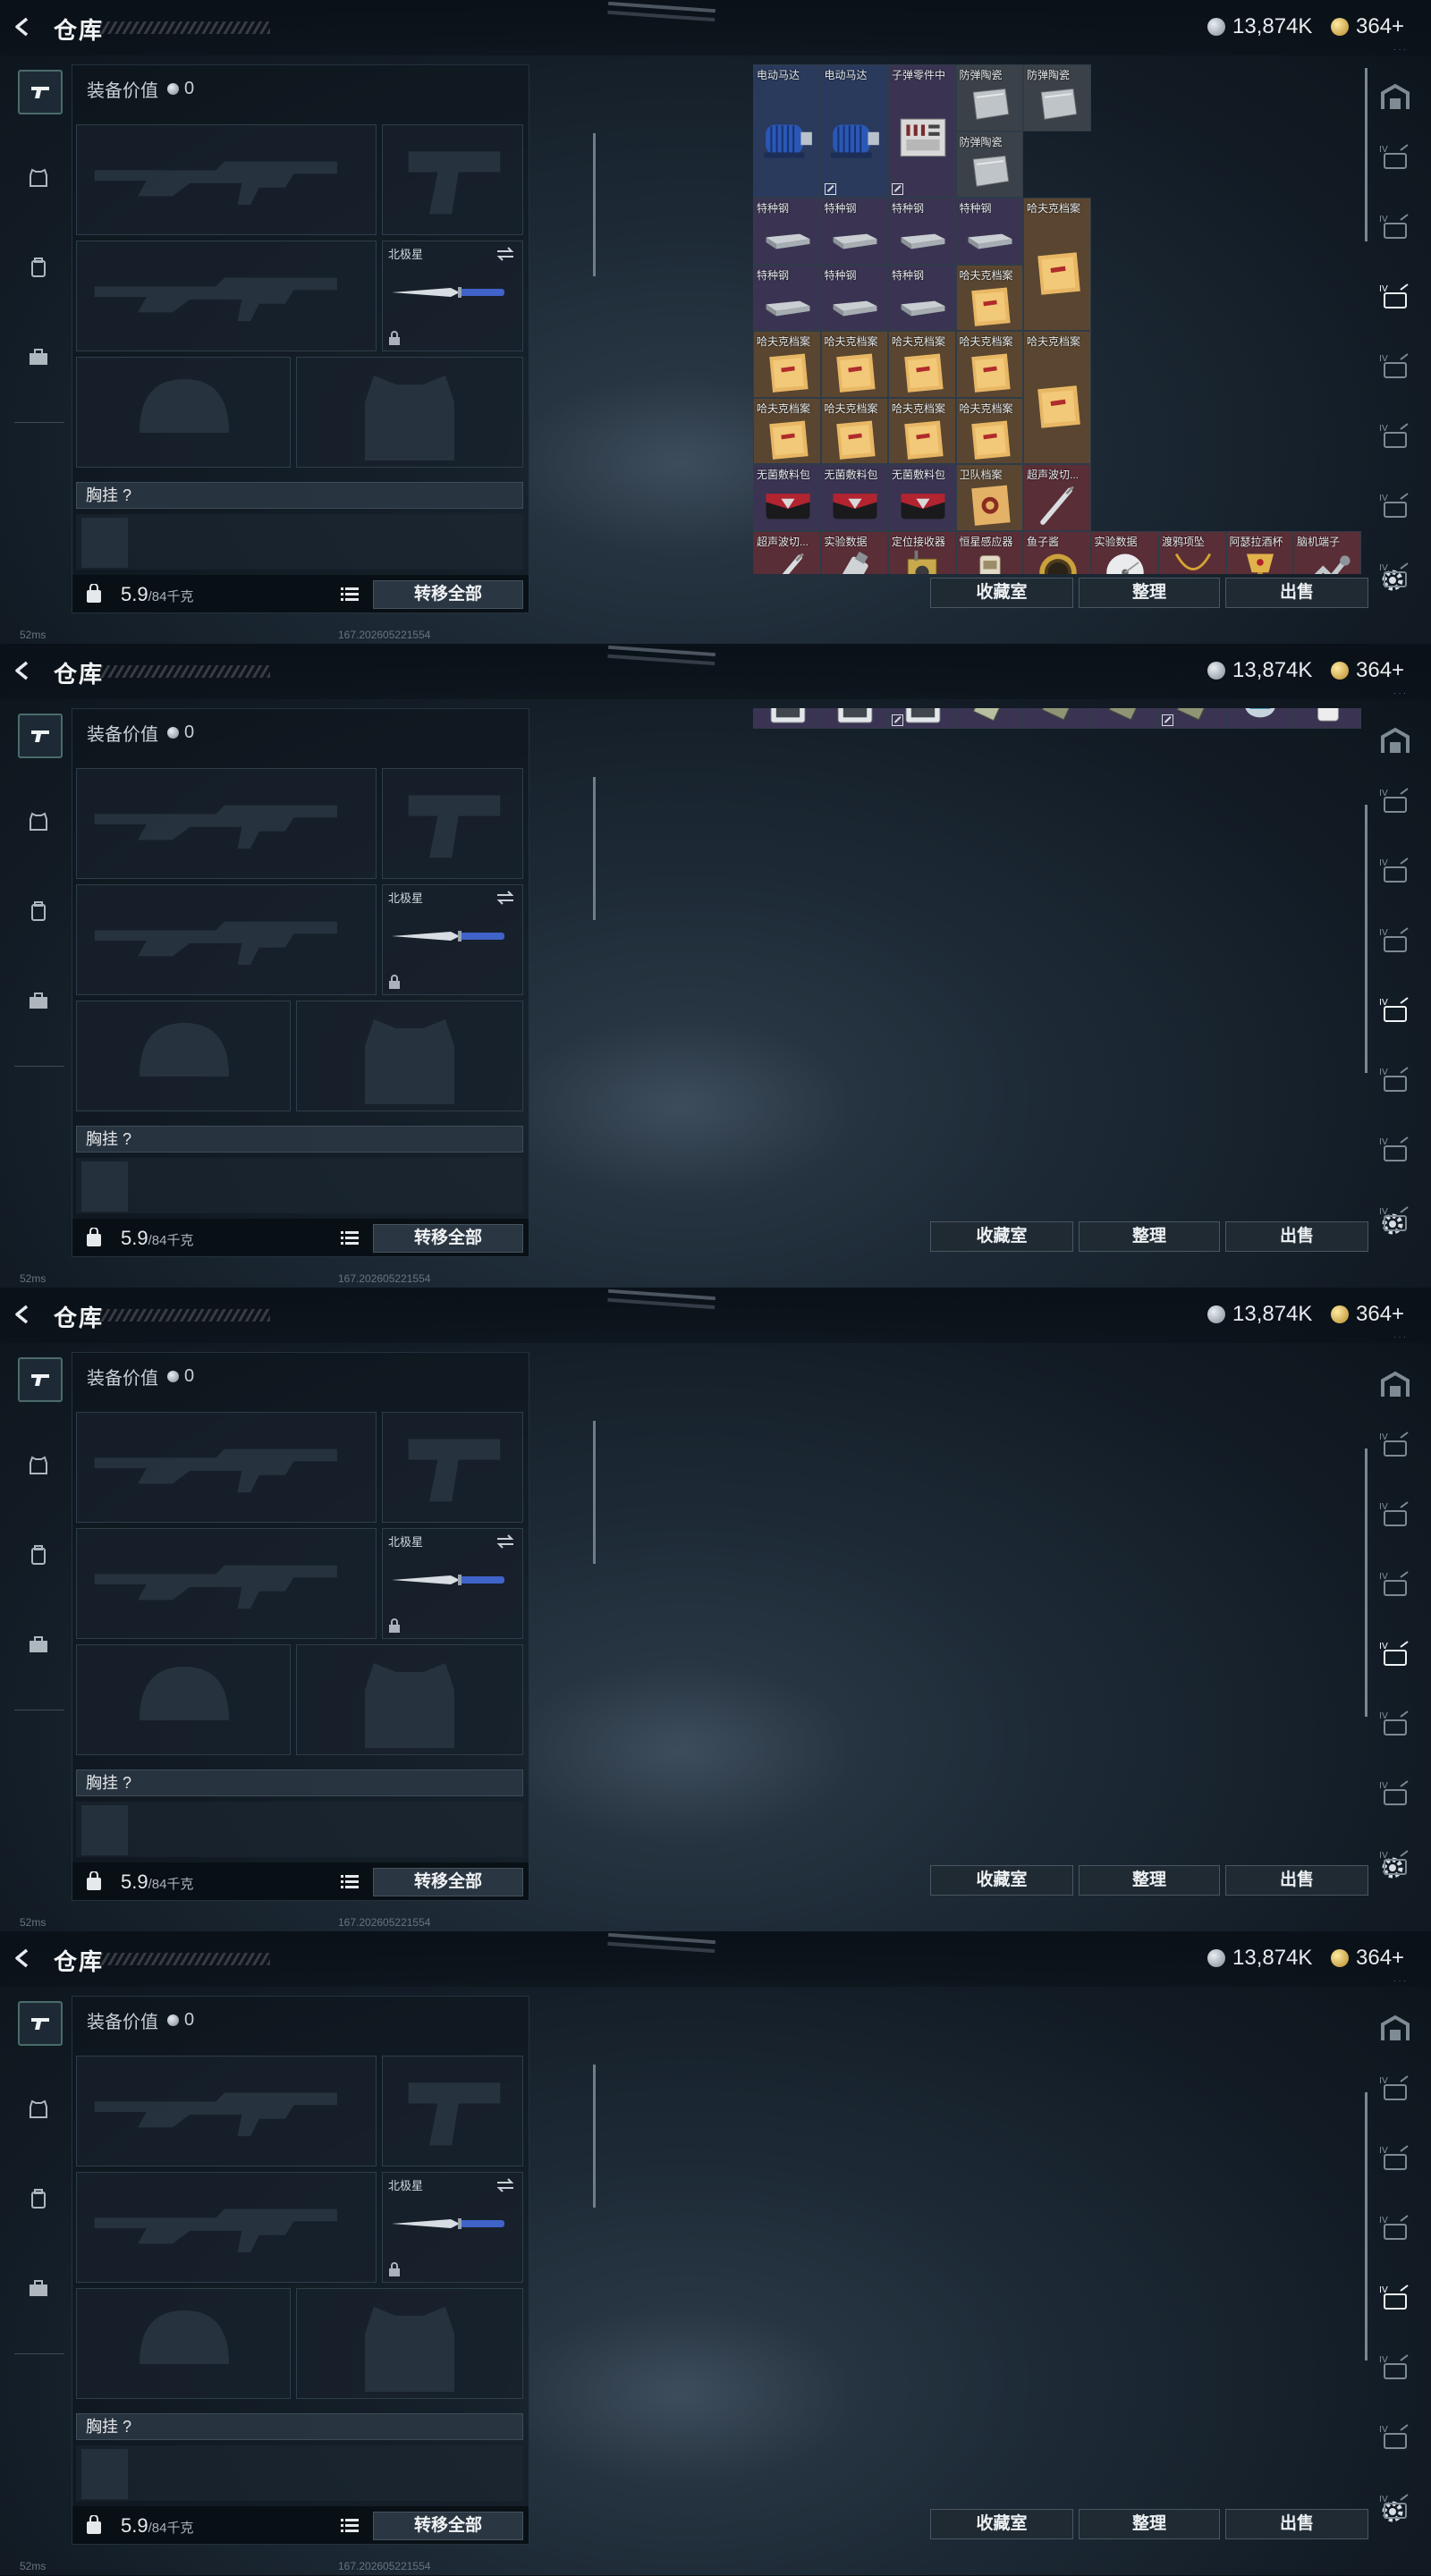 Image resolution: width=1431 pixels, height=2576 pixels. What do you see at coordinates (39, 1465) in the screenshot?
I see `armor-tab` at bounding box center [39, 1465].